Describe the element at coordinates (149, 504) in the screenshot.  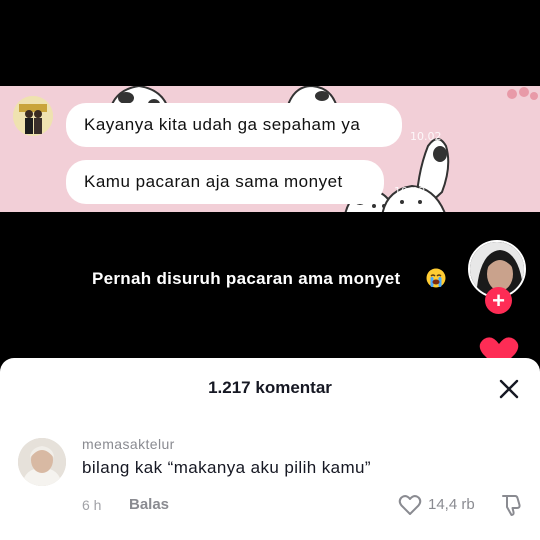
I see `reply-button: Balas` at that location.